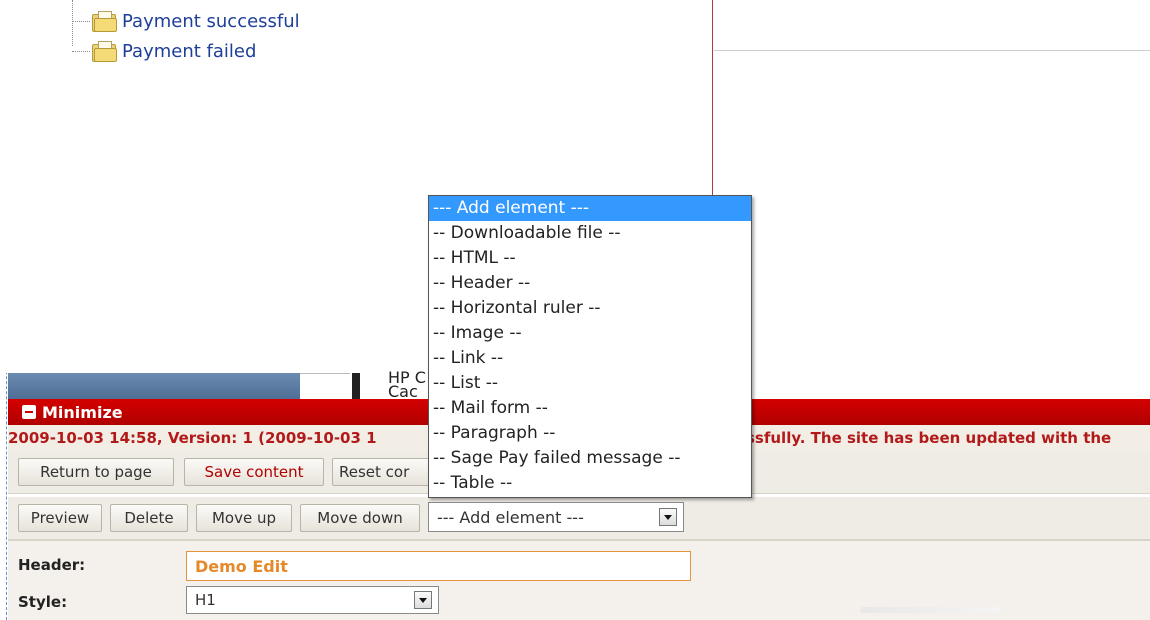 This screenshot has width=1150, height=620. Describe the element at coordinates (149, 518) in the screenshot. I see `delete-button: Delete` at that location.